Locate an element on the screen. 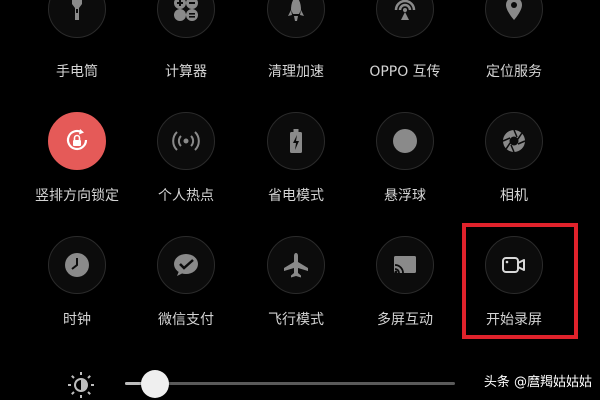  airplane-mode-button is located at coordinates (296, 265).